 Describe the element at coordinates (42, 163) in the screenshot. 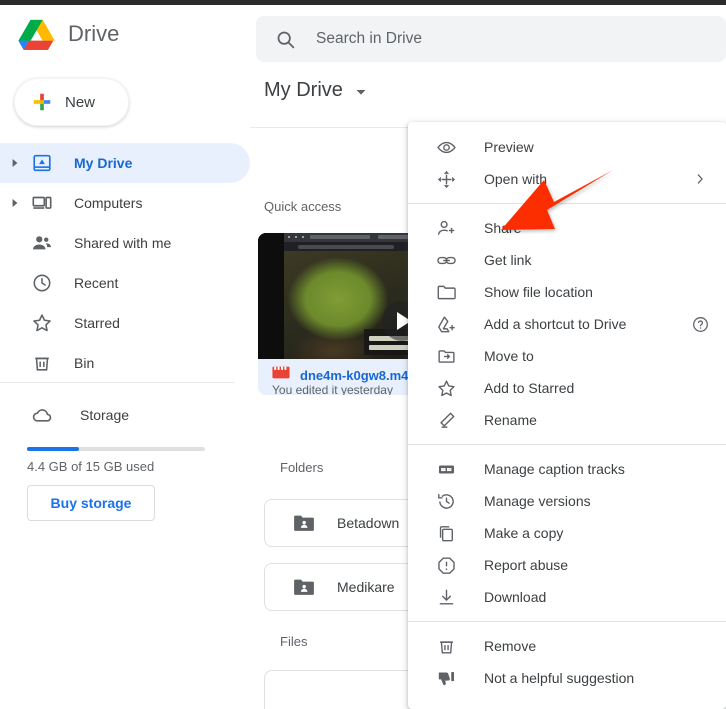

I see `my-drive-icon` at that location.